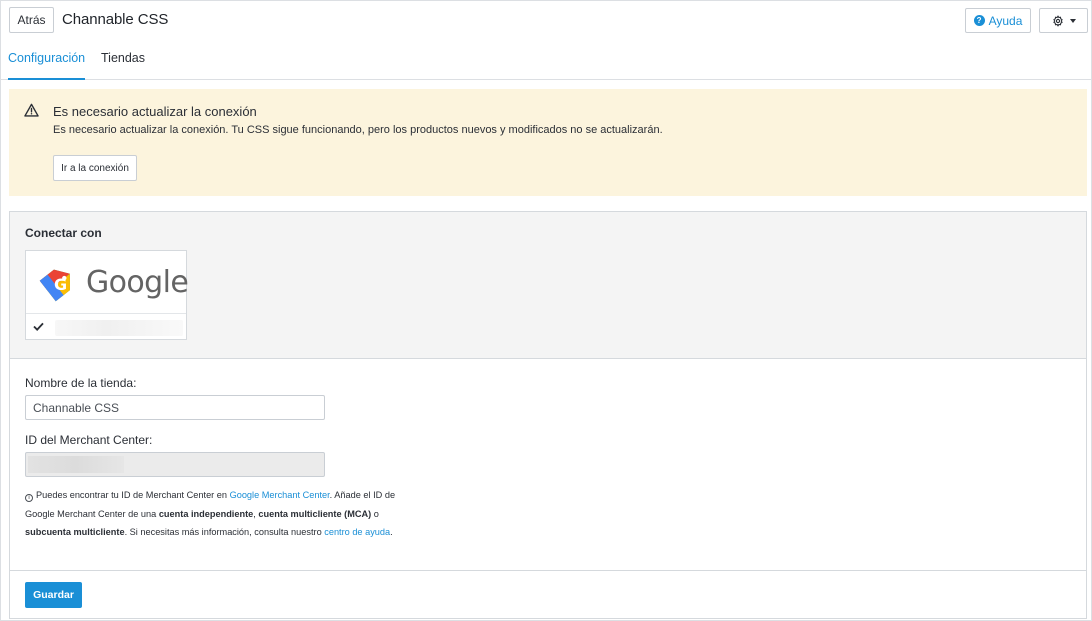  What do you see at coordinates (95, 168) in the screenshot?
I see `go-to-connection-button: Ir a la conexión` at bounding box center [95, 168].